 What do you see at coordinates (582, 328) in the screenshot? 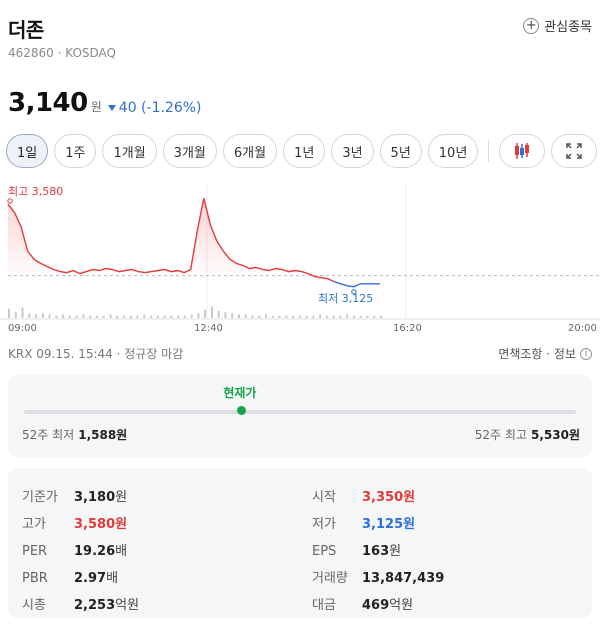
I see `x-tick: 20:00` at bounding box center [582, 328].